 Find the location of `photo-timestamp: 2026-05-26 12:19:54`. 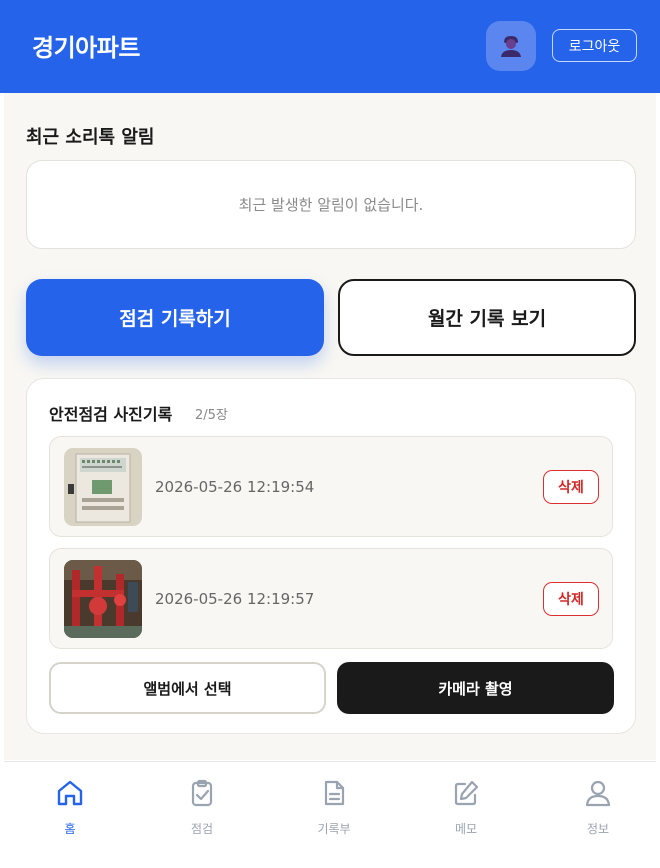

photo-timestamp: 2026-05-26 12:19:54 is located at coordinates (235, 487).